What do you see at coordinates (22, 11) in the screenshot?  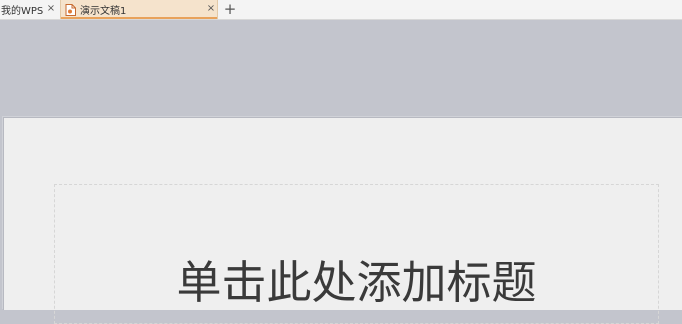 I see `tab-my-wps-label: 我的WPS` at bounding box center [22, 11].